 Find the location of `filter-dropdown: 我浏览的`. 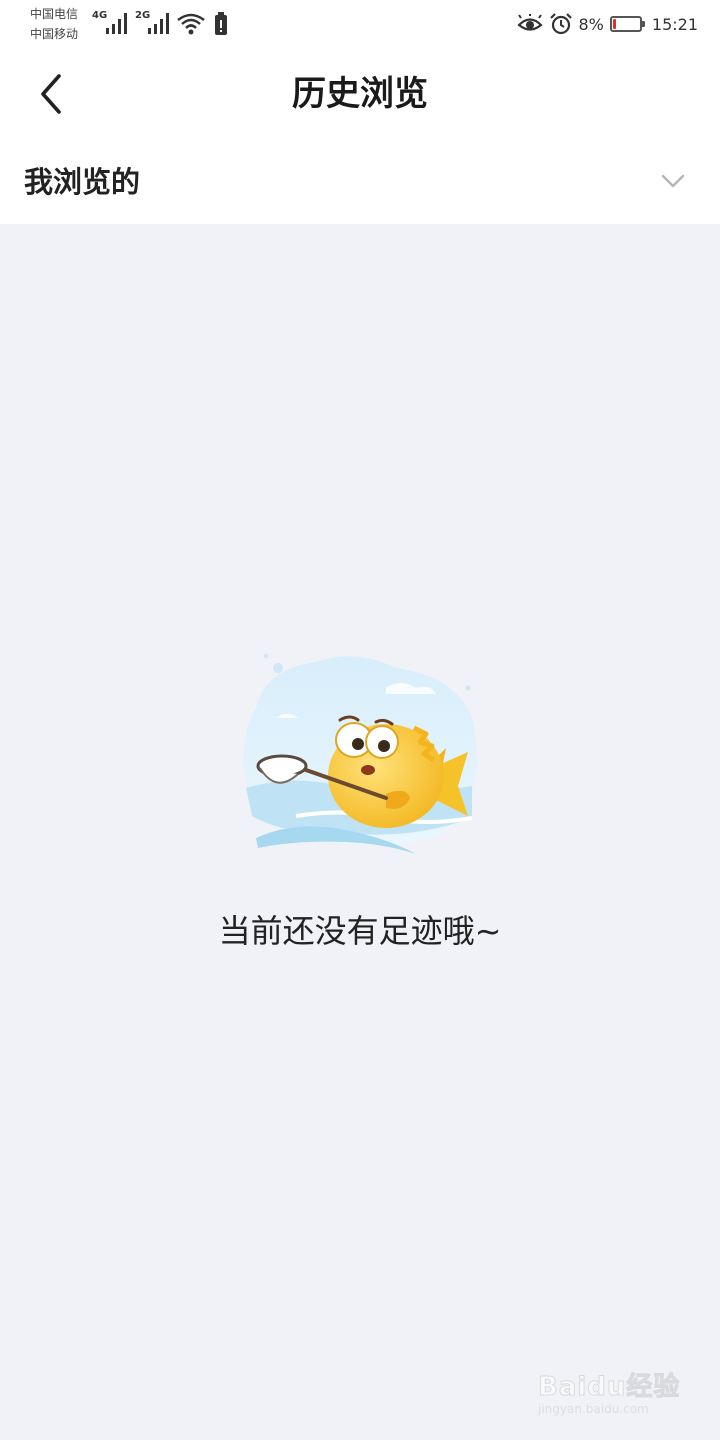

filter-dropdown: 我浏览的 is located at coordinates (360, 182).